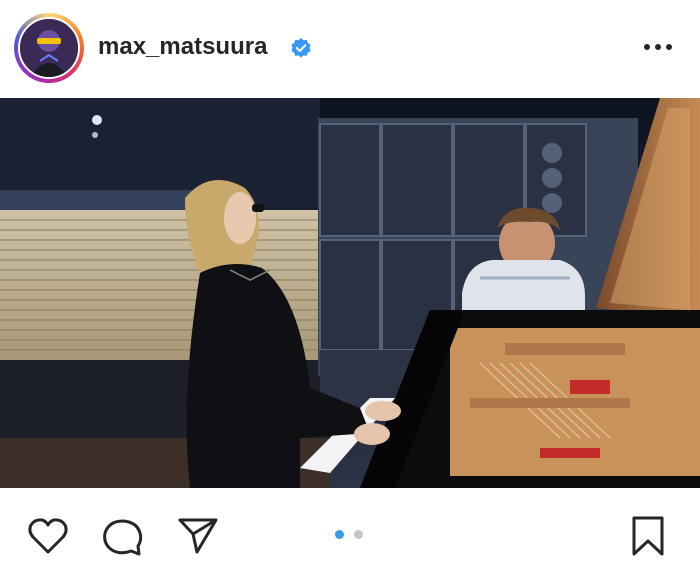 This screenshot has height=563, width=700. I want to click on avatar, so click(49, 48).